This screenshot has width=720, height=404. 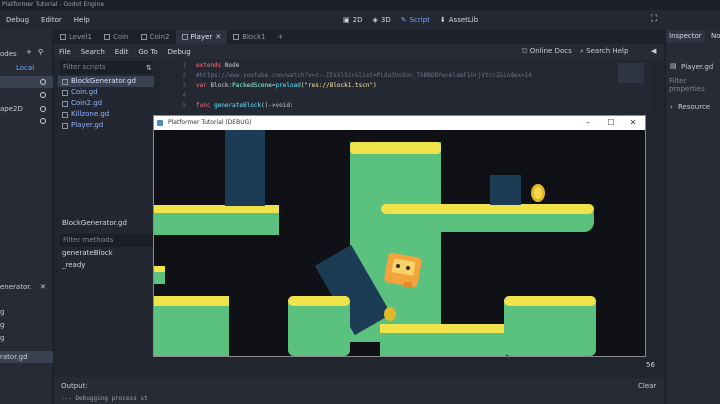 What do you see at coordinates (147, 52) in the screenshot?
I see `script-menu-goto: Go To` at bounding box center [147, 52].